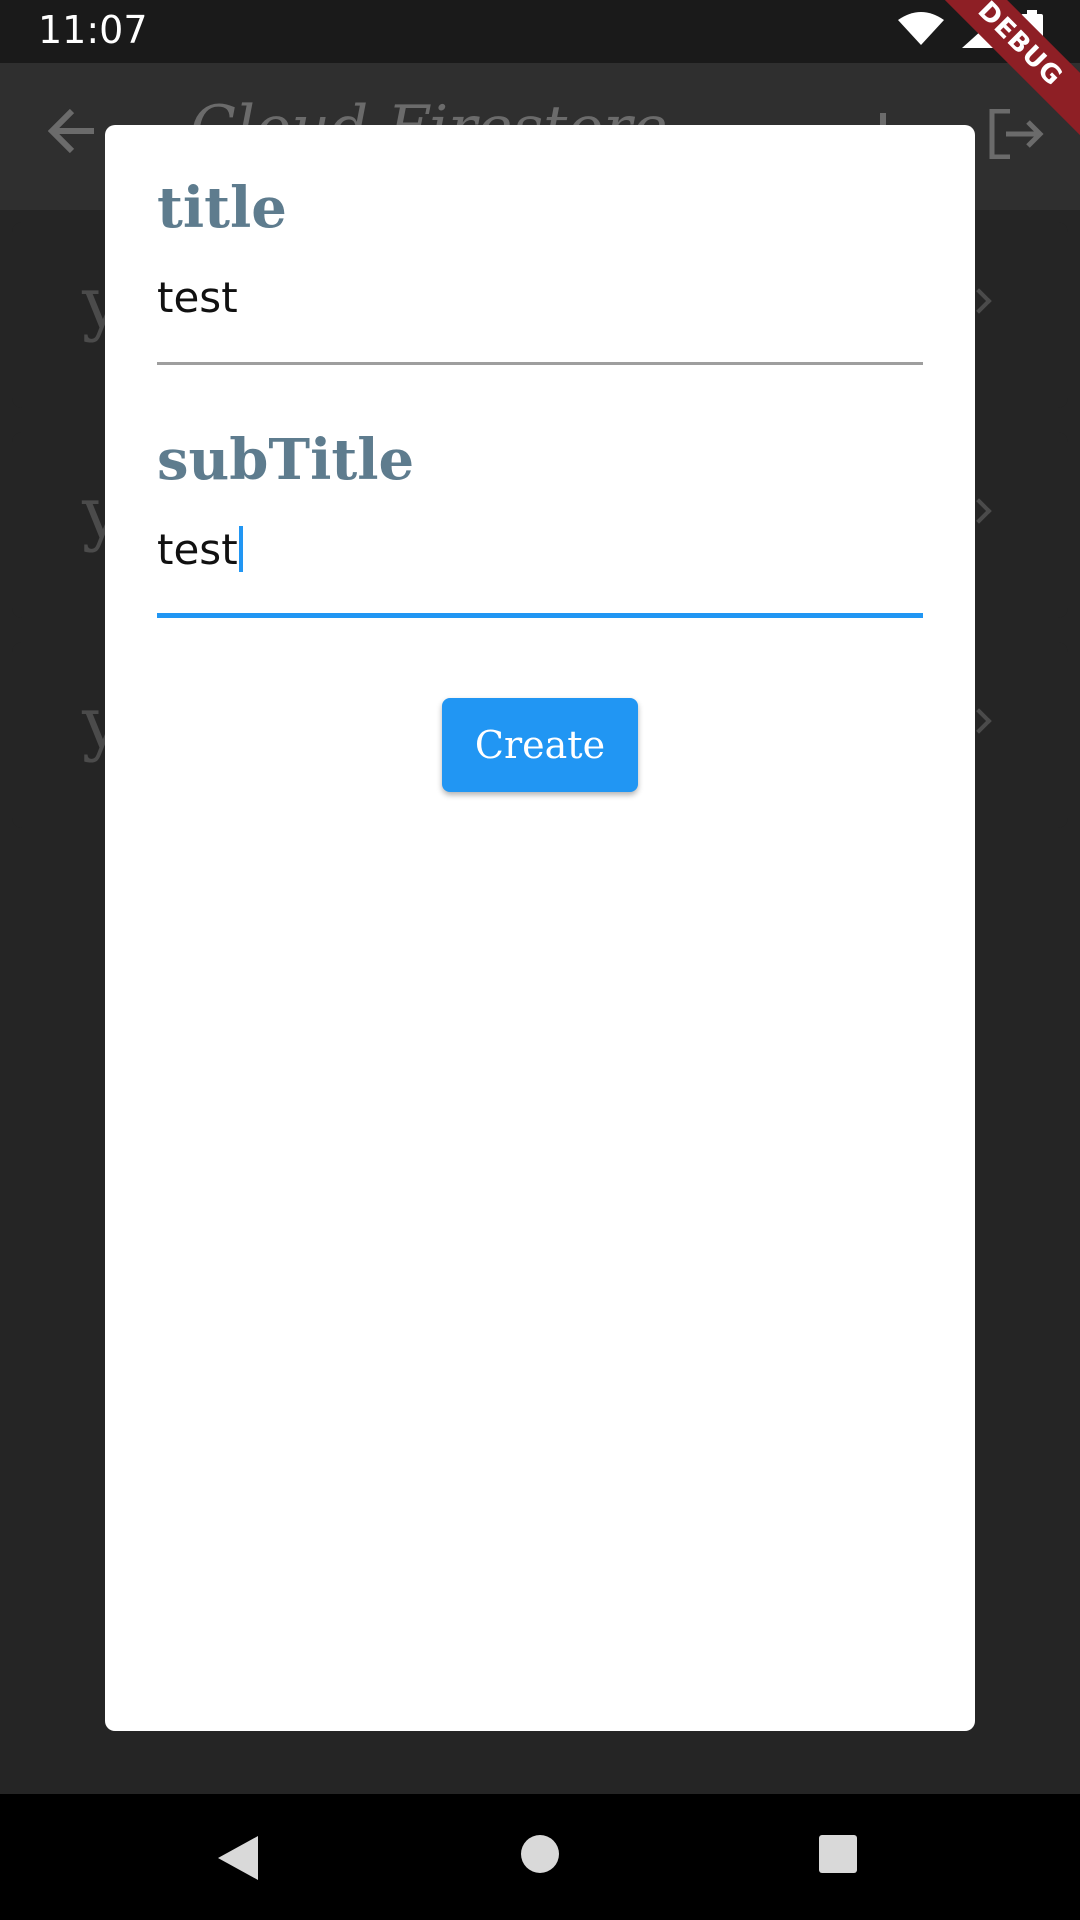 The image size is (1080, 1920). I want to click on navigation-bar, so click(540, 1857).